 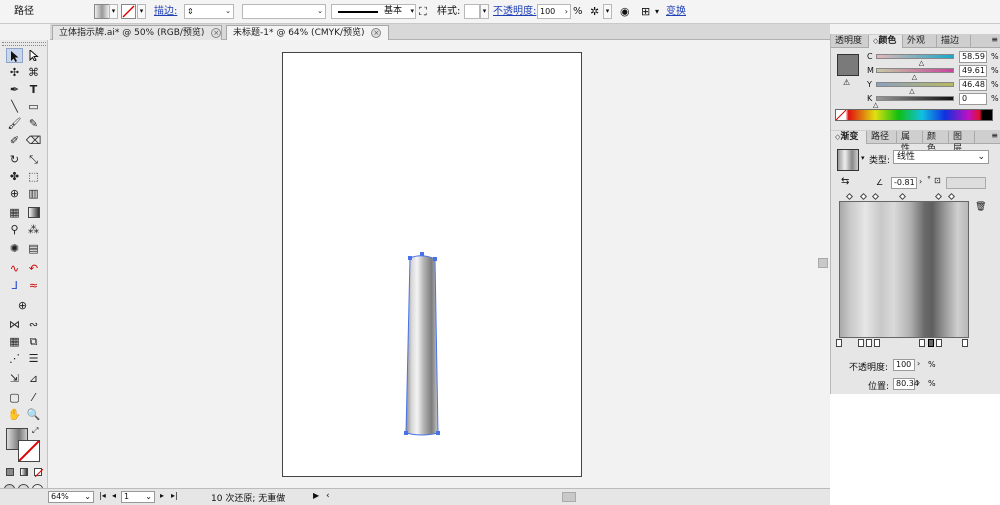 I want to click on opacity-input: 100 ›, so click(x=554, y=11).